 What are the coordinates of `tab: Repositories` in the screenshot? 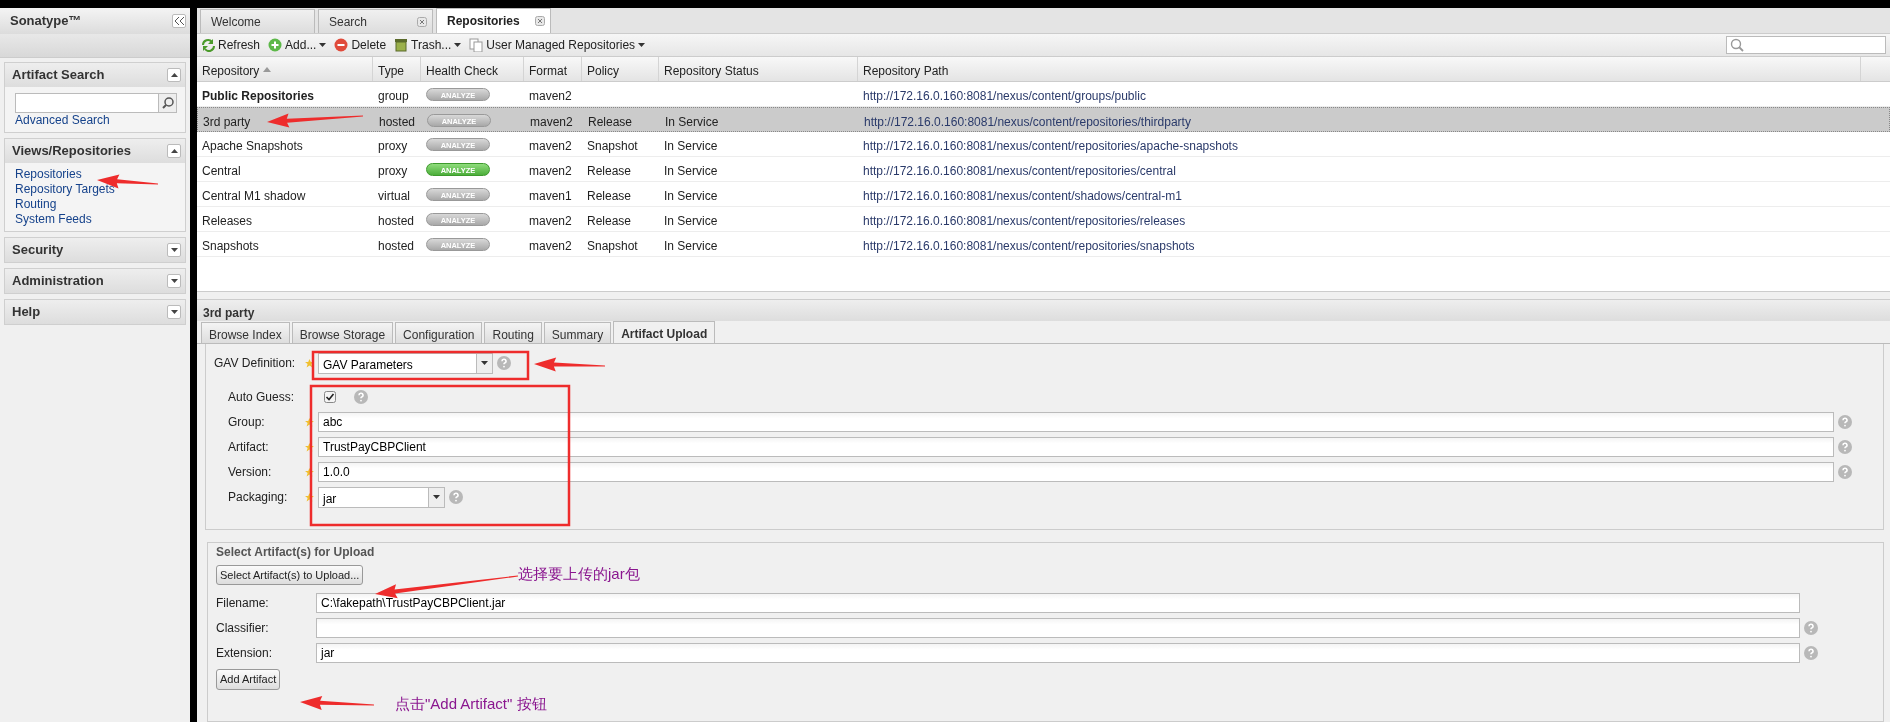 It's located at (493, 20).